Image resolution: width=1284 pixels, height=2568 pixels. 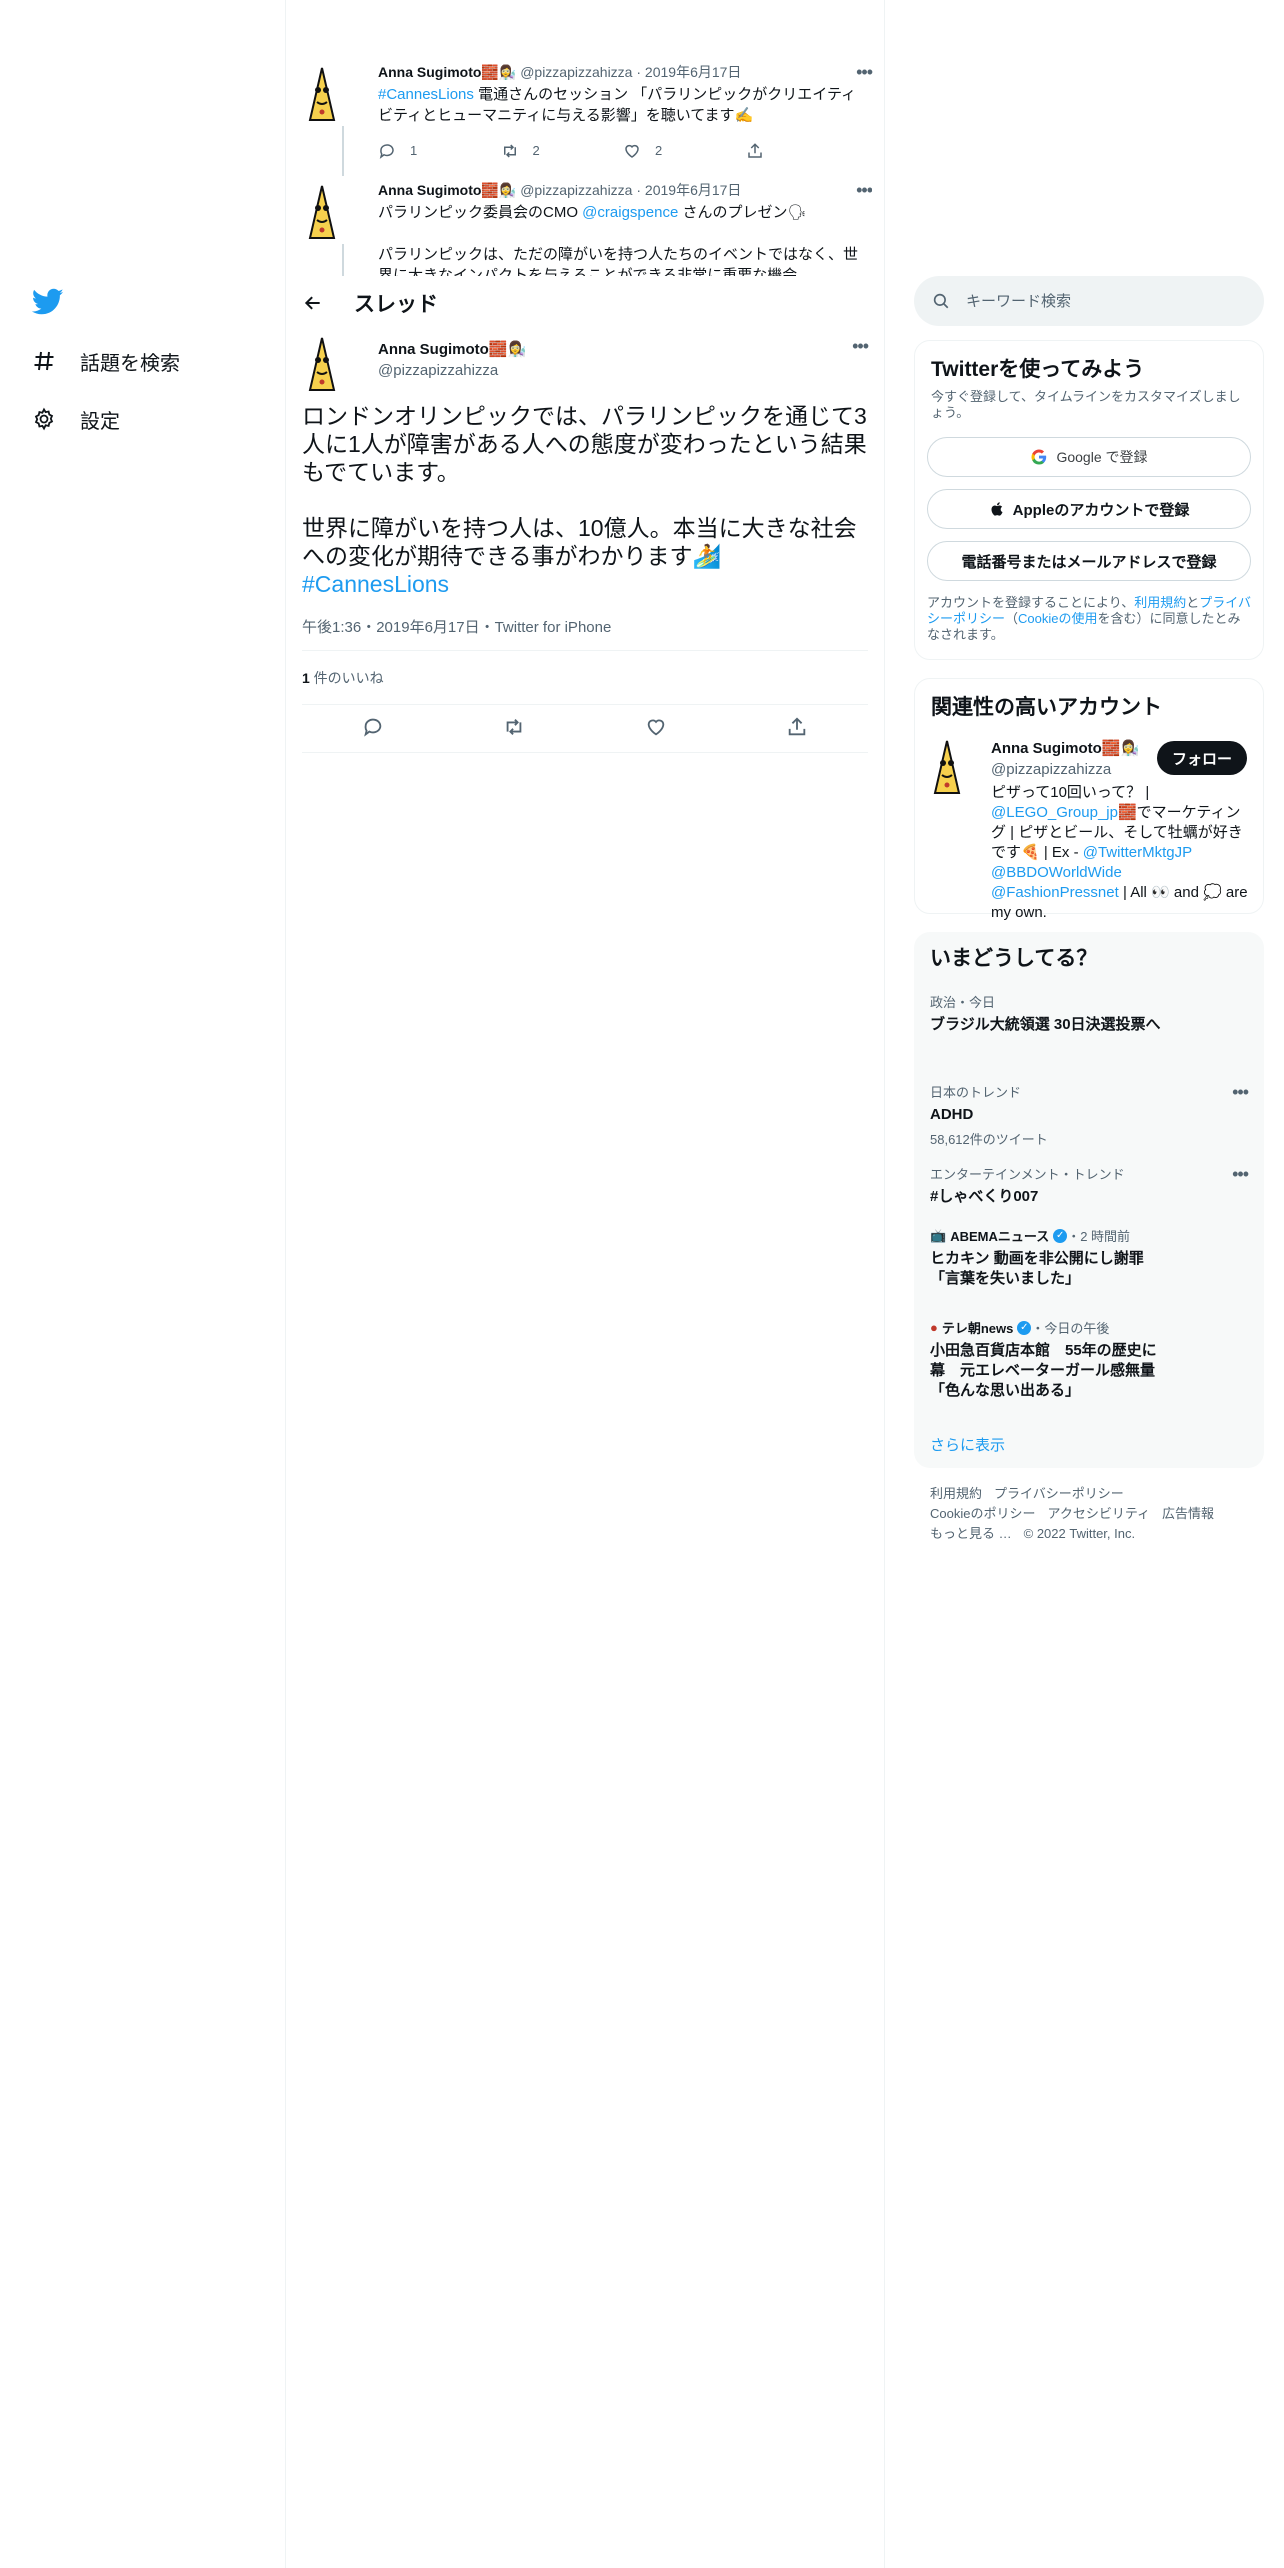 I want to click on trend-context: 日本のトレンド, so click(x=976, y=1092).